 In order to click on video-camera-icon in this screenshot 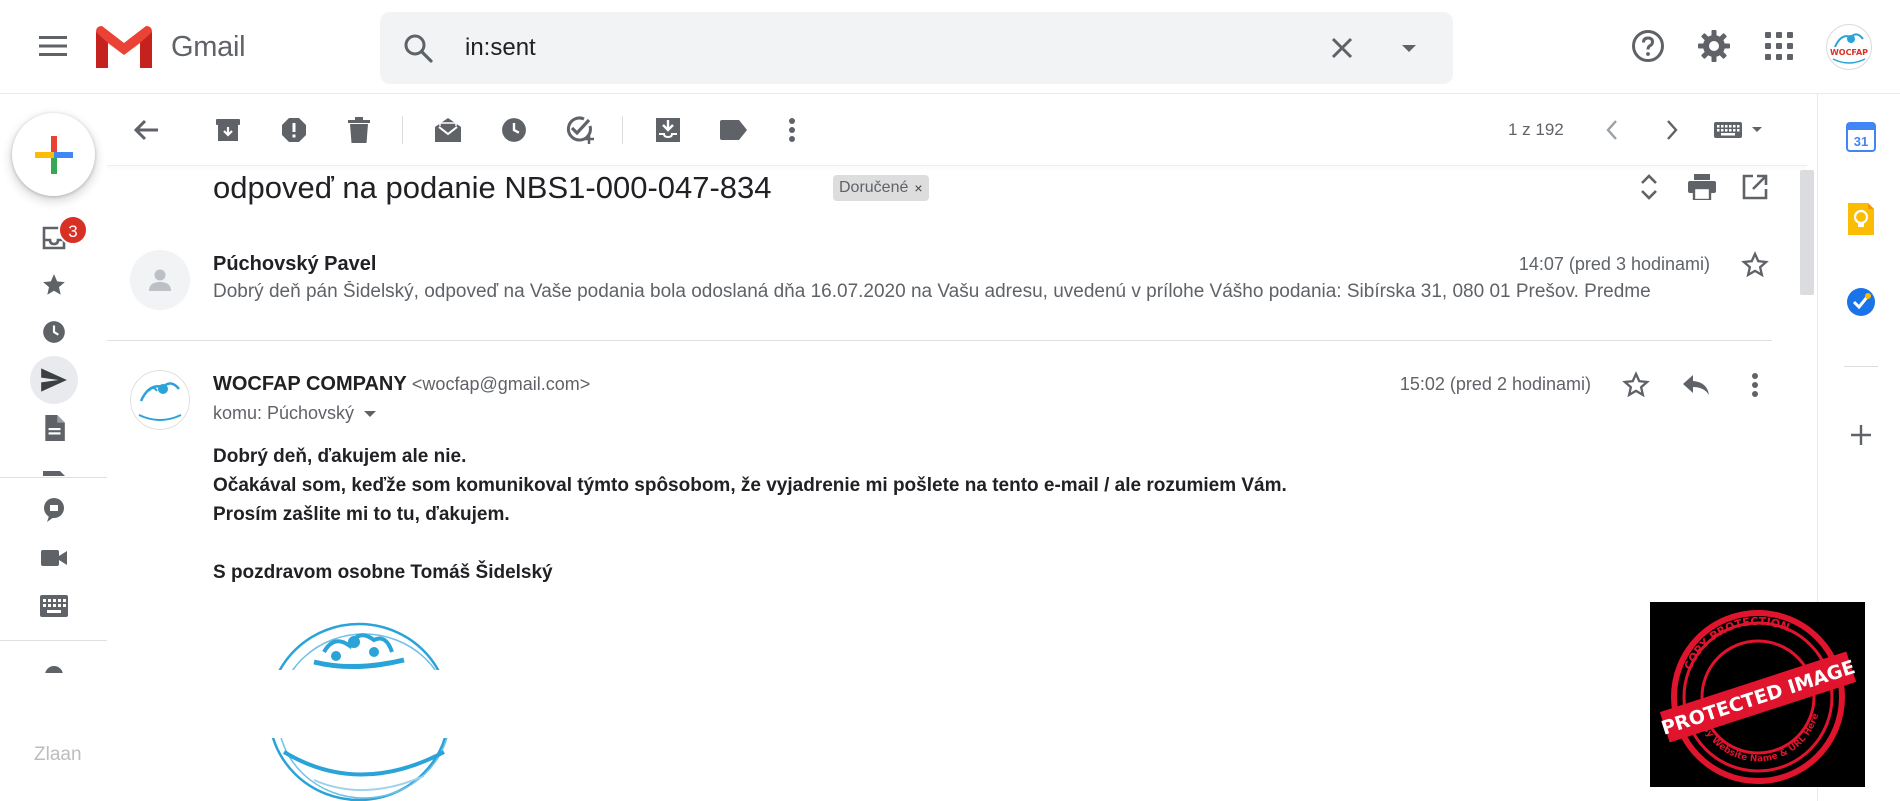, I will do `click(54, 558)`.